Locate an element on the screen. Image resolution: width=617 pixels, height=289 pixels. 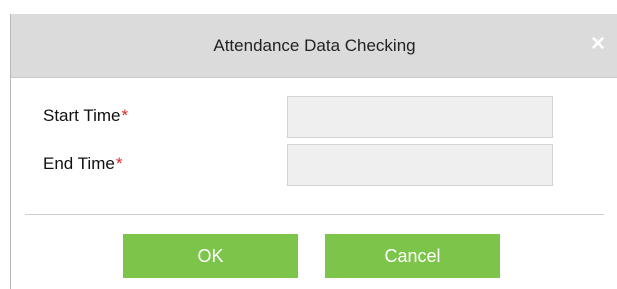
ok-button: OK is located at coordinates (210, 256).